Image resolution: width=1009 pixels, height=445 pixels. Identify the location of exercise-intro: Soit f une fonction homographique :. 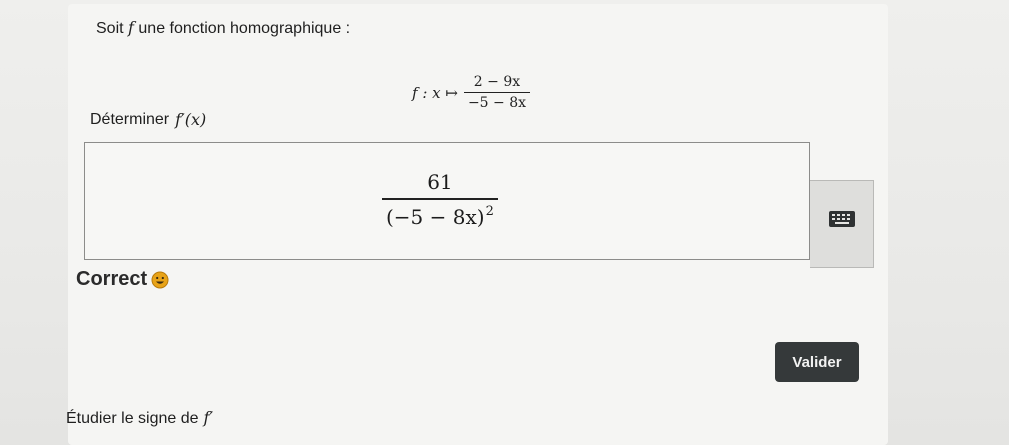
(223, 28).